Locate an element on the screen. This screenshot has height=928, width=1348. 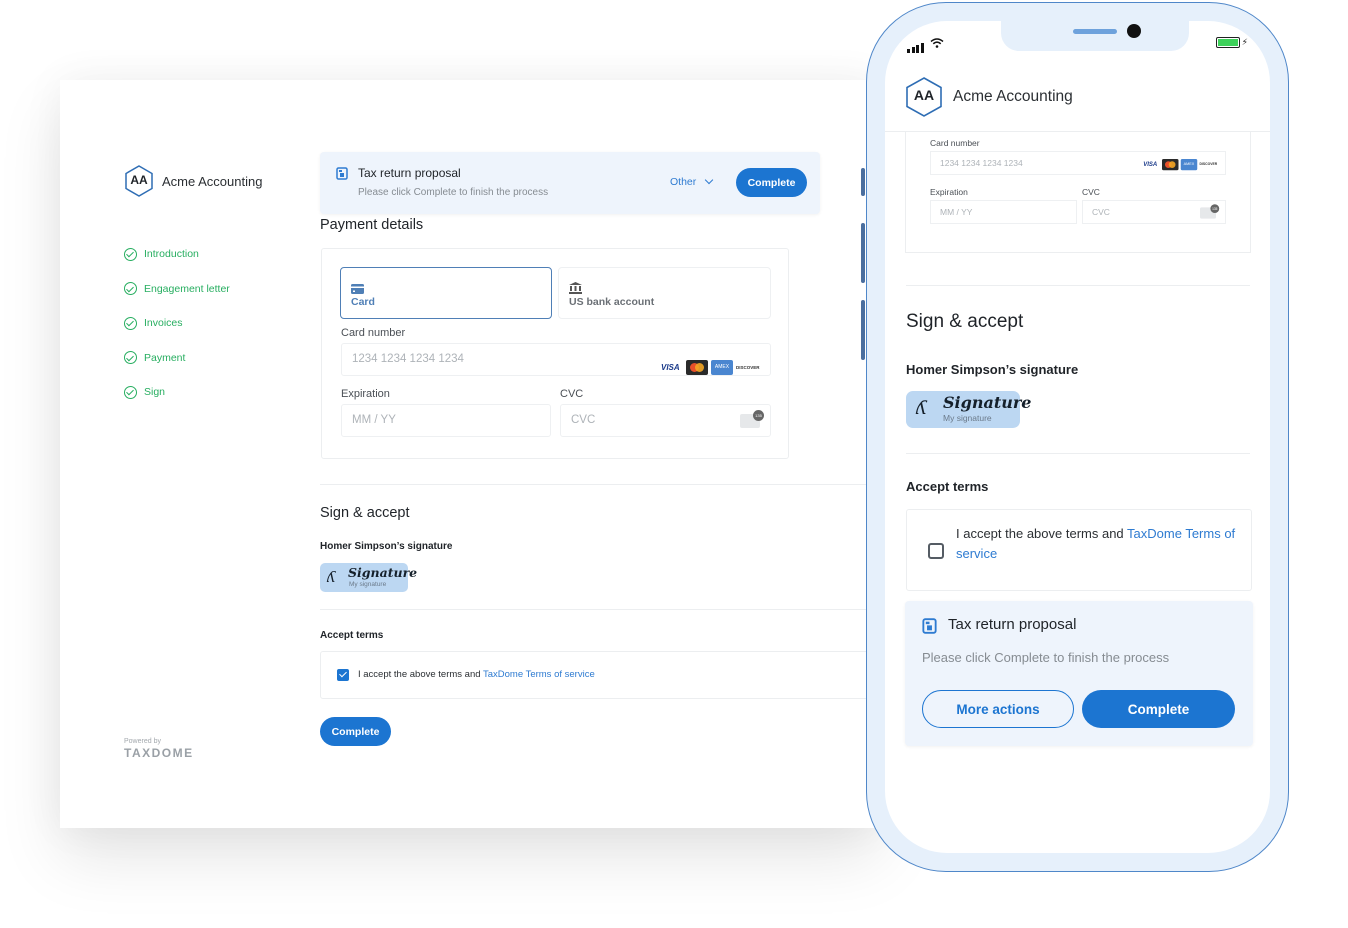
step-sign: Sign is located at coordinates (177, 392).